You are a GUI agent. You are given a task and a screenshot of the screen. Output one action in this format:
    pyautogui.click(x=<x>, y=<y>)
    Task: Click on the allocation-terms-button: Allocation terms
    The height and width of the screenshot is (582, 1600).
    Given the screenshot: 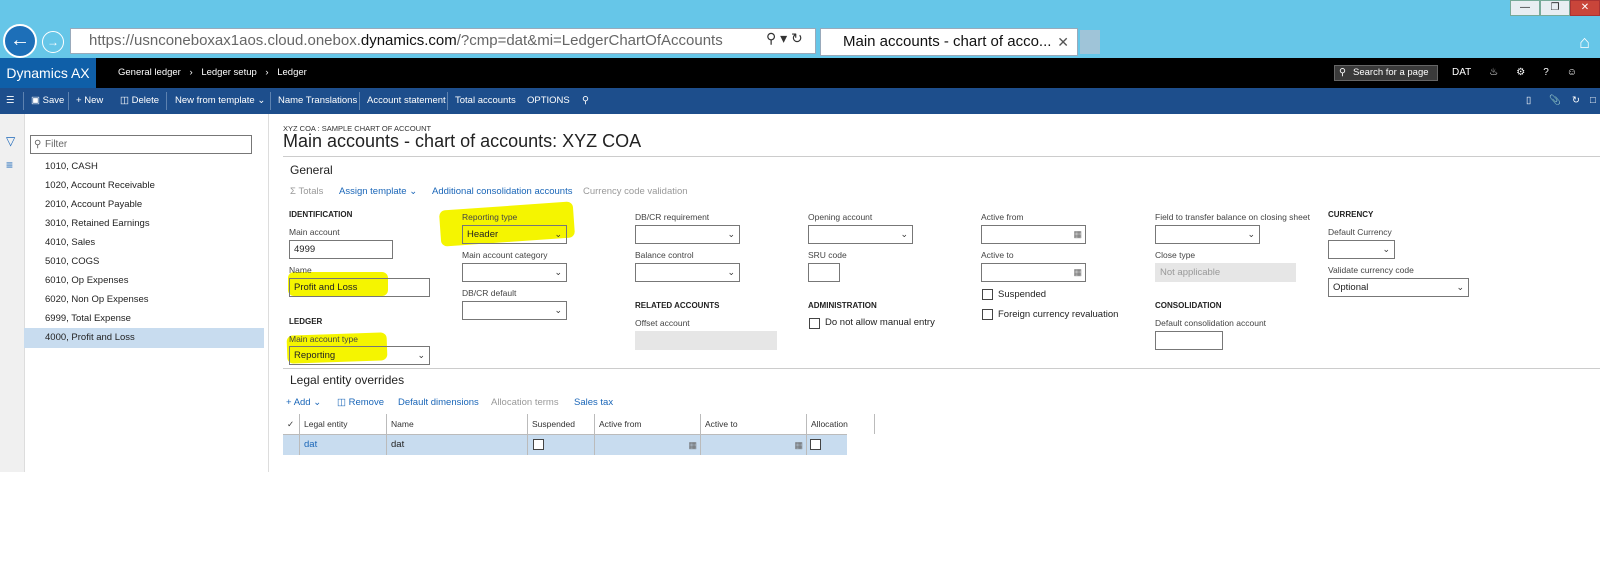 What is the action you would take?
    pyautogui.click(x=525, y=402)
    